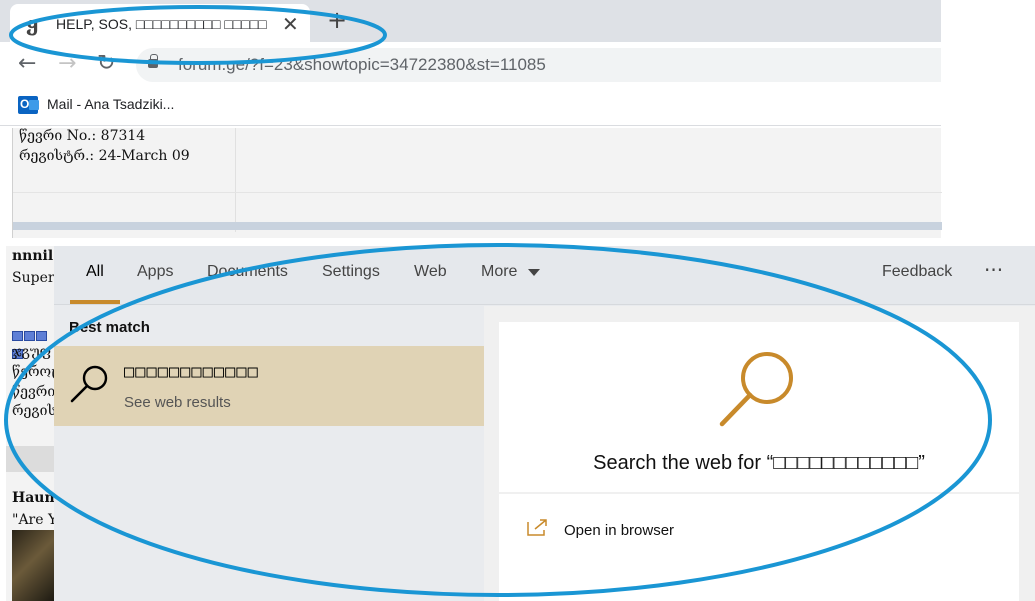 The width and height of the screenshot is (1035, 601). Describe the element at coordinates (27, 63) in the screenshot. I see `back-arrow-icon: ←` at that location.